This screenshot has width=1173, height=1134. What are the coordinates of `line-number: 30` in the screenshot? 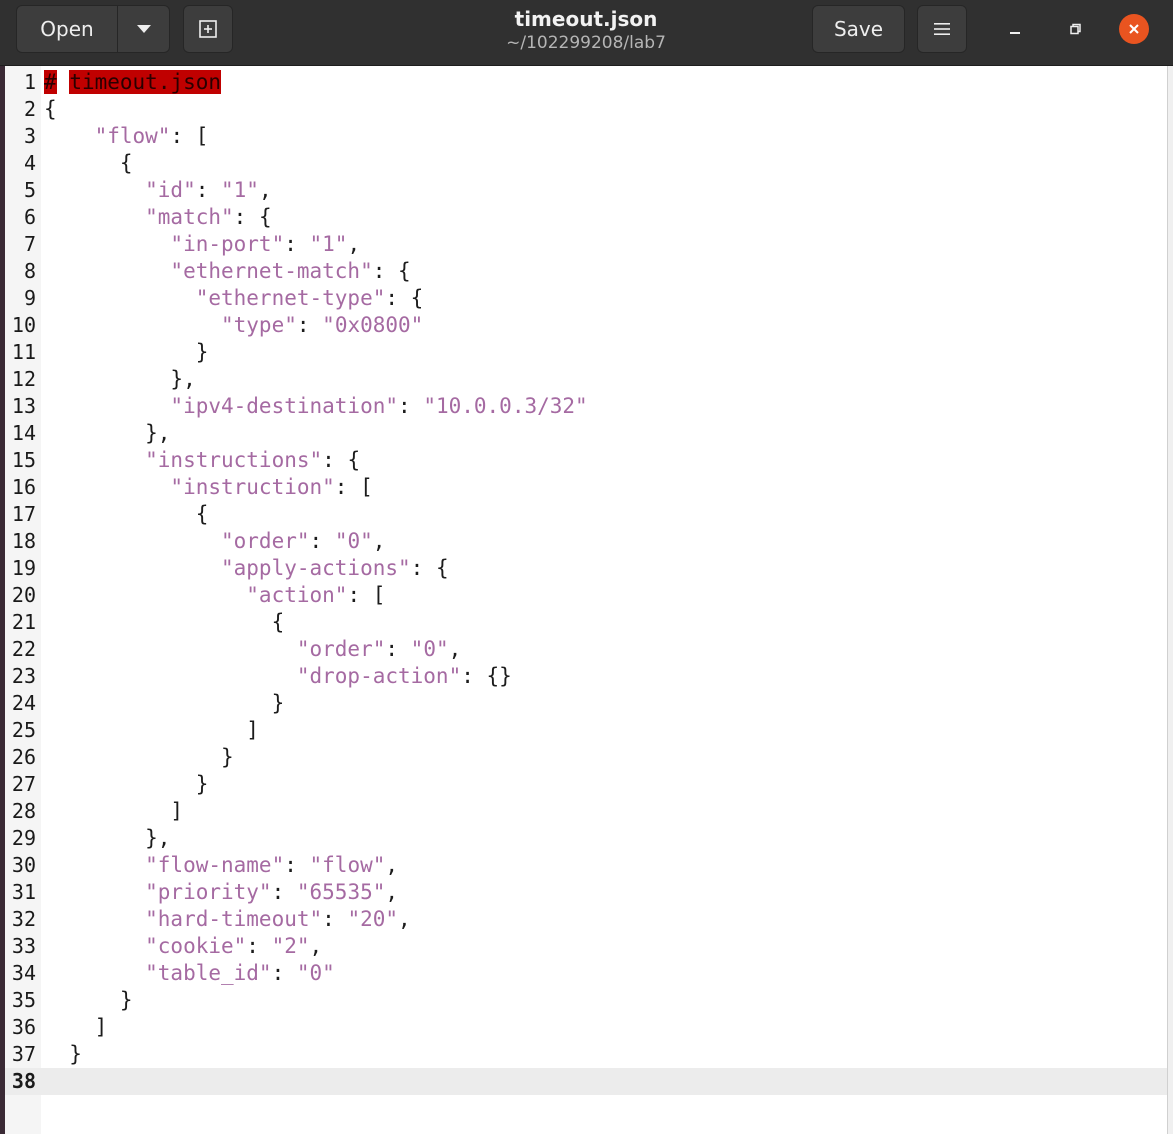 It's located at (23, 865).